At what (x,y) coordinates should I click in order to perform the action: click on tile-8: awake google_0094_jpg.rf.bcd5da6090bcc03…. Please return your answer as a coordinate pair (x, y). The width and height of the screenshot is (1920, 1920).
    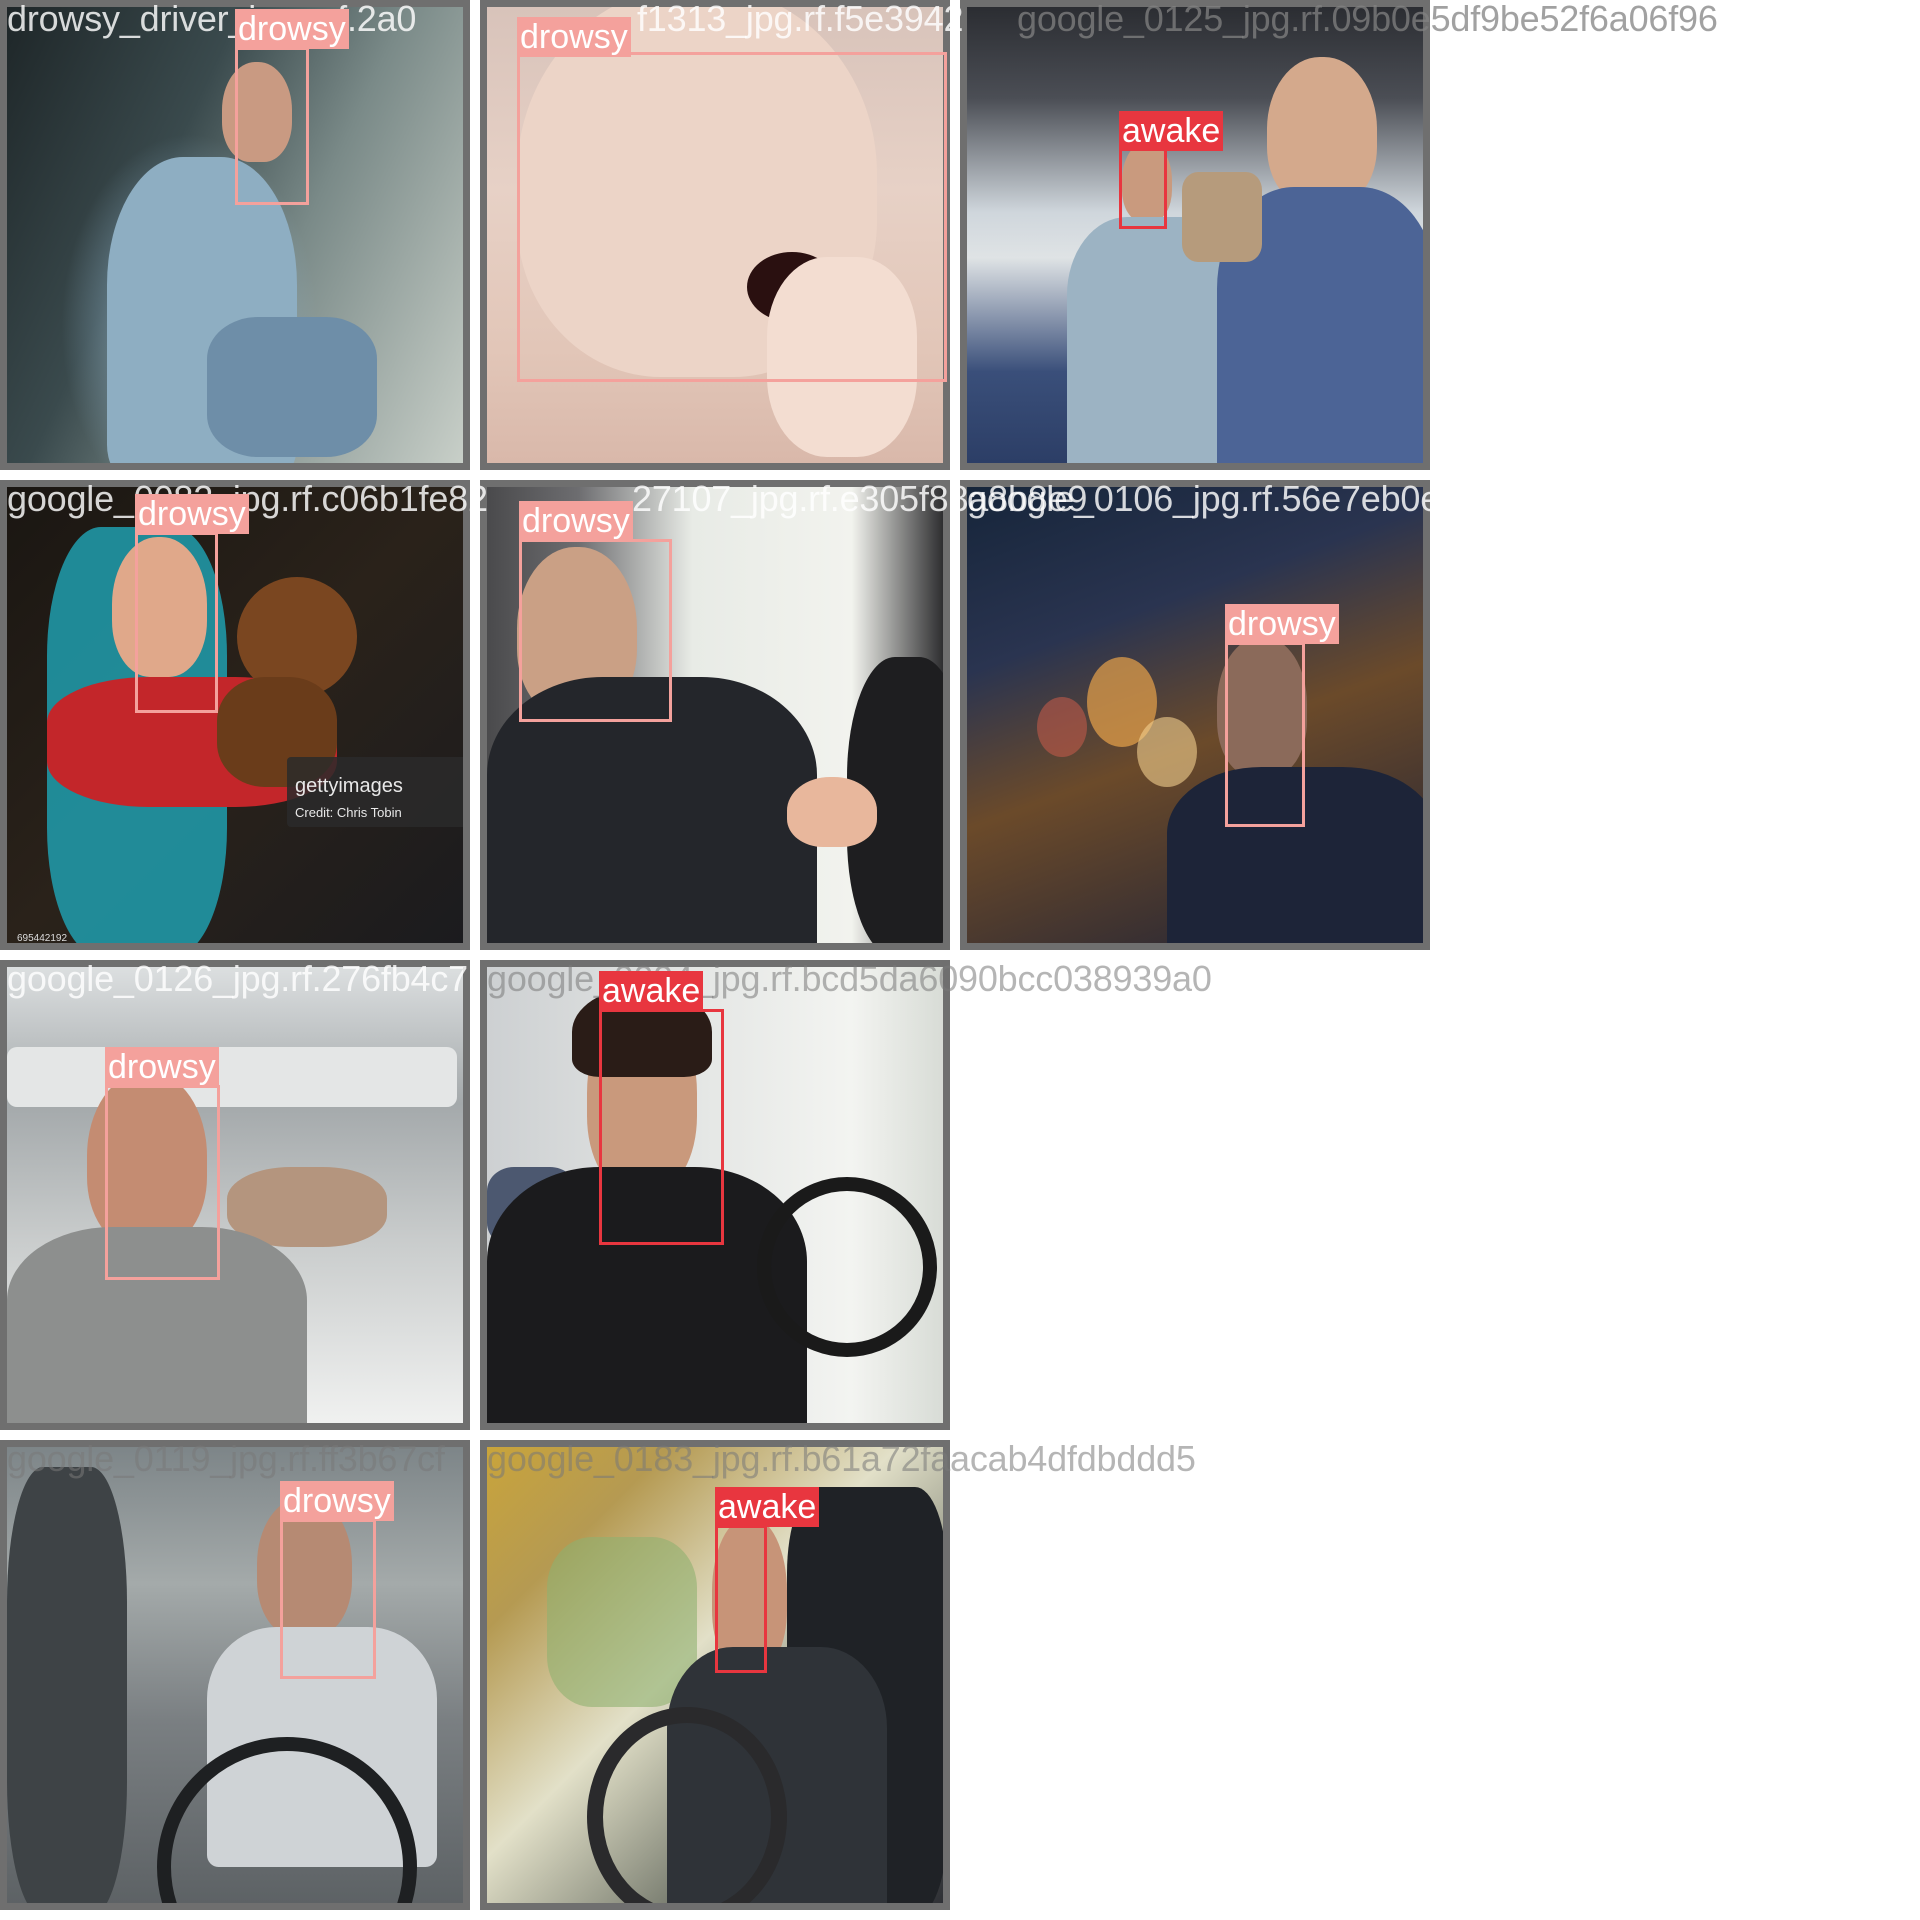
    Looking at the image, I should click on (846, 1195).